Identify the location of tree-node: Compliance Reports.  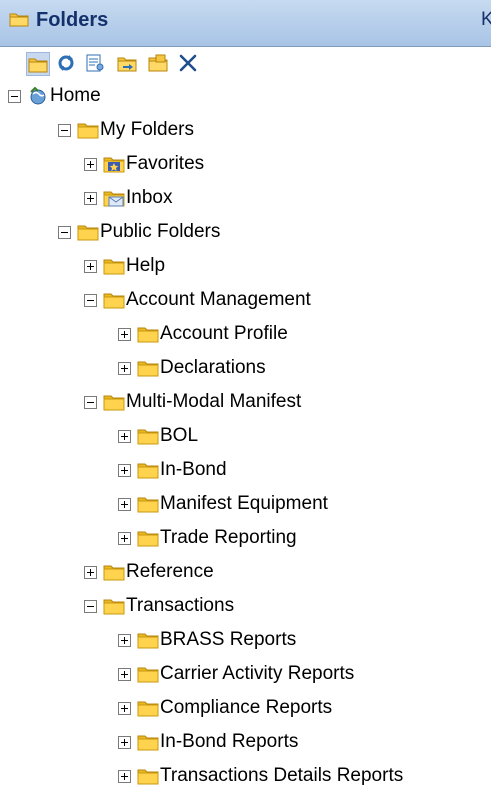
(225, 708).